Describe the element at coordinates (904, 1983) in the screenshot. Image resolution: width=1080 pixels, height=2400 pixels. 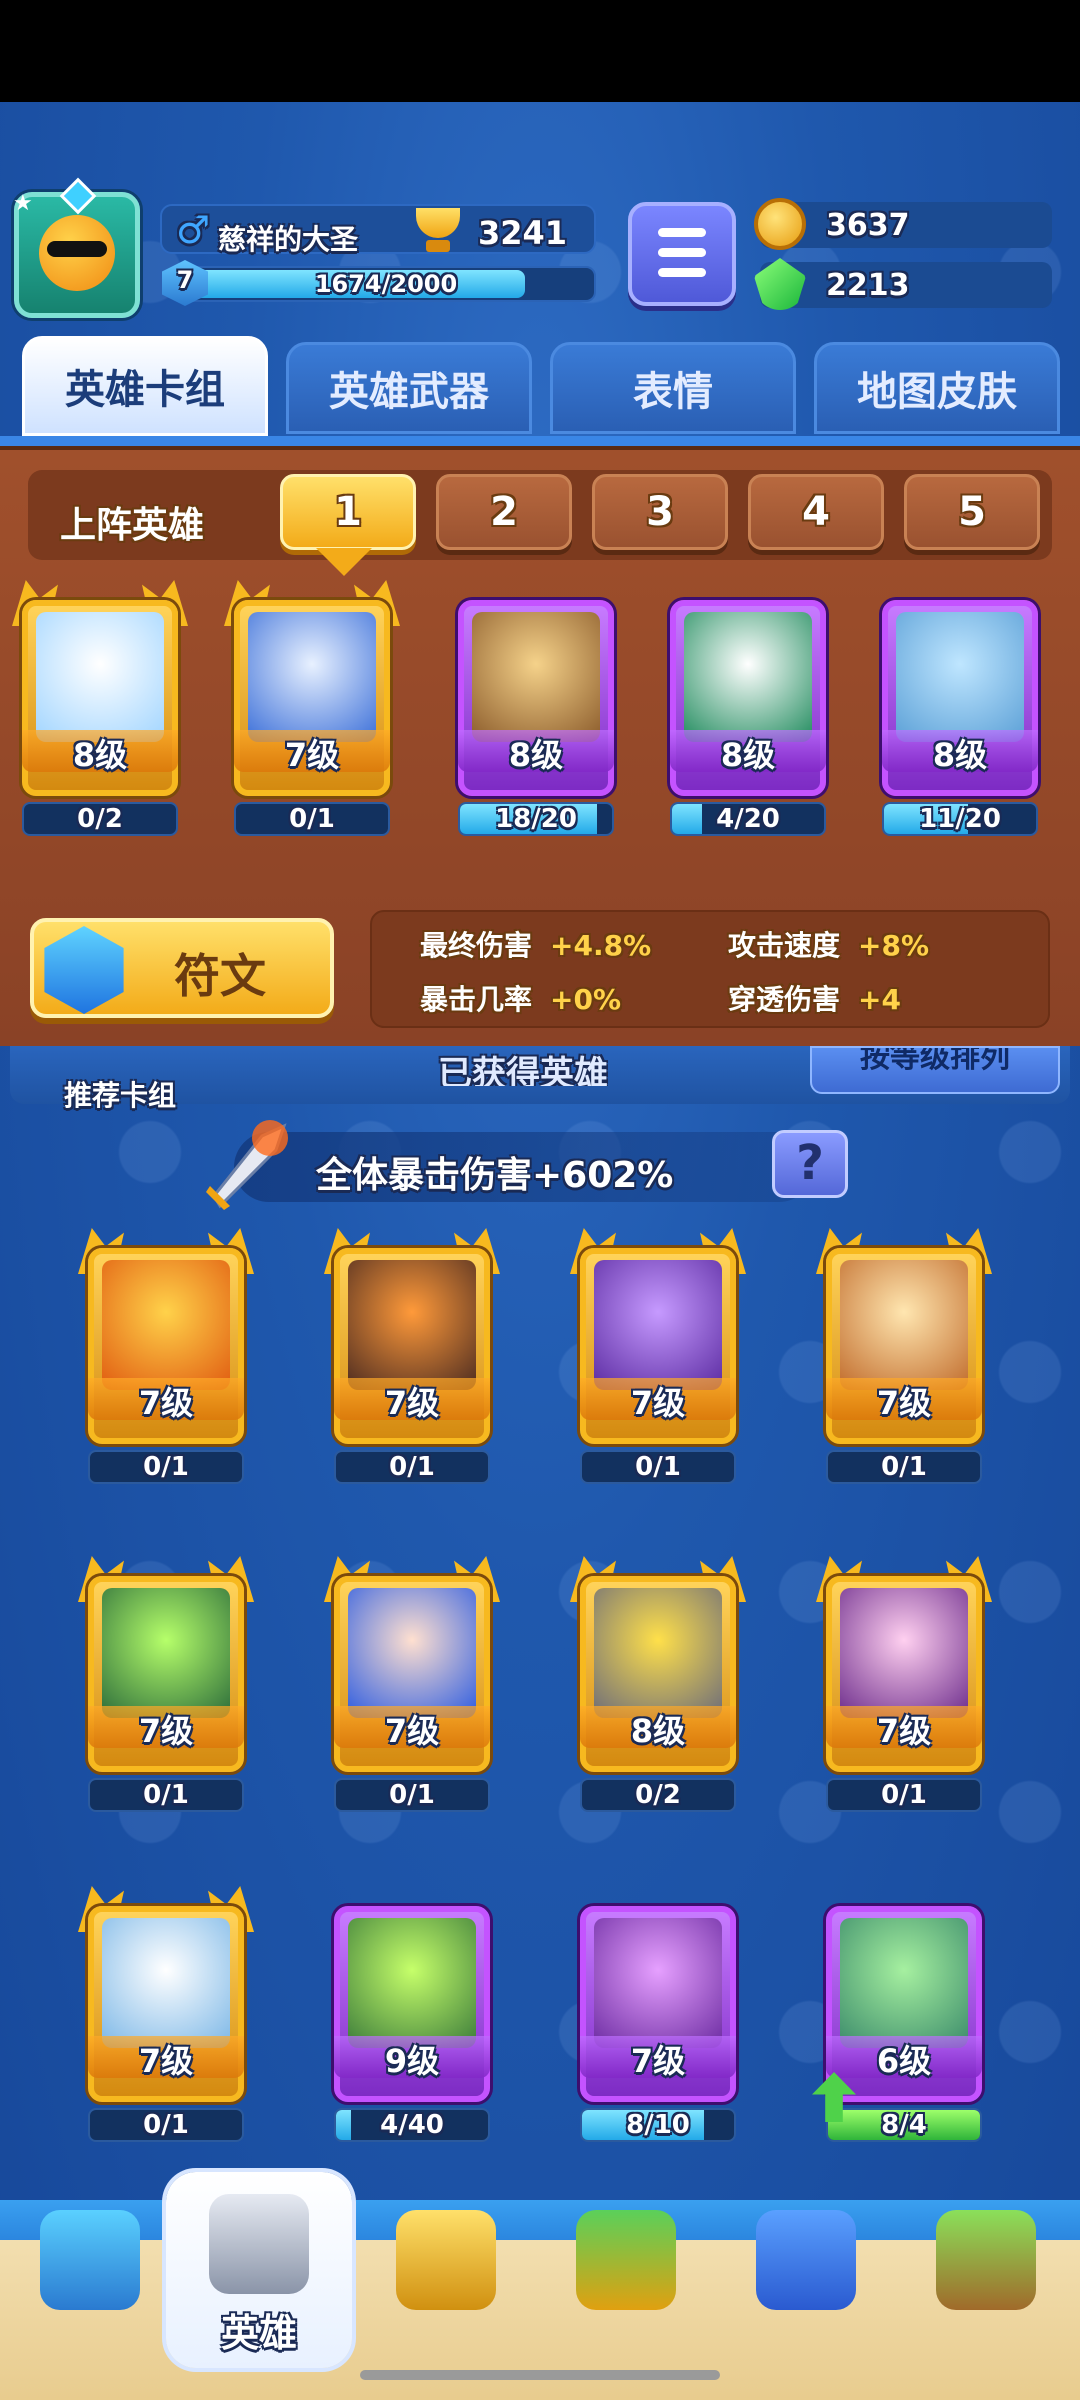
I see `robot-turtle-hero-icon` at that location.